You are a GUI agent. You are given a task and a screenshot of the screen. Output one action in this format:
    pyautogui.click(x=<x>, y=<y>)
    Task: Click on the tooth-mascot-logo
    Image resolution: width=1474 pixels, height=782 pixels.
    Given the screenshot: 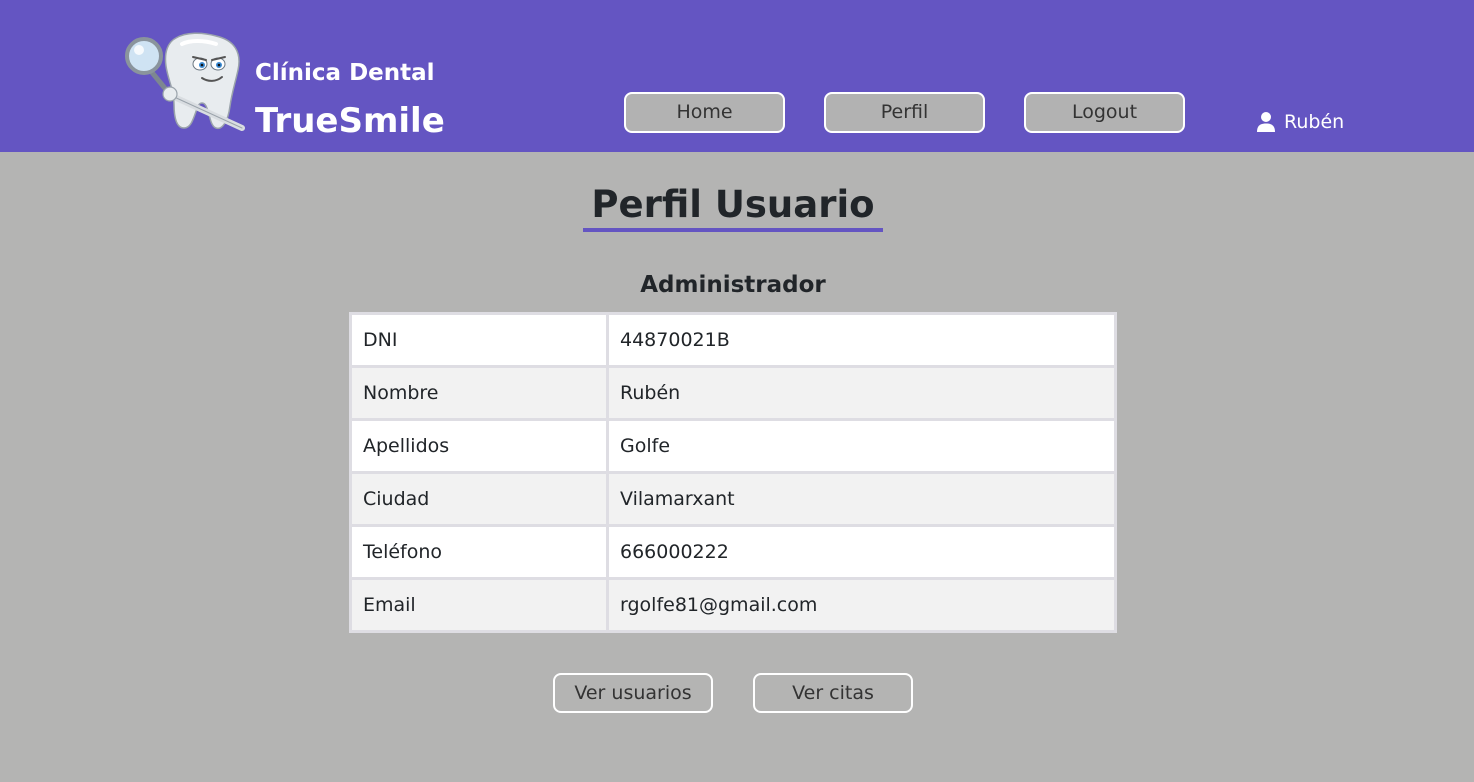 What is the action you would take?
    pyautogui.click(x=186, y=82)
    